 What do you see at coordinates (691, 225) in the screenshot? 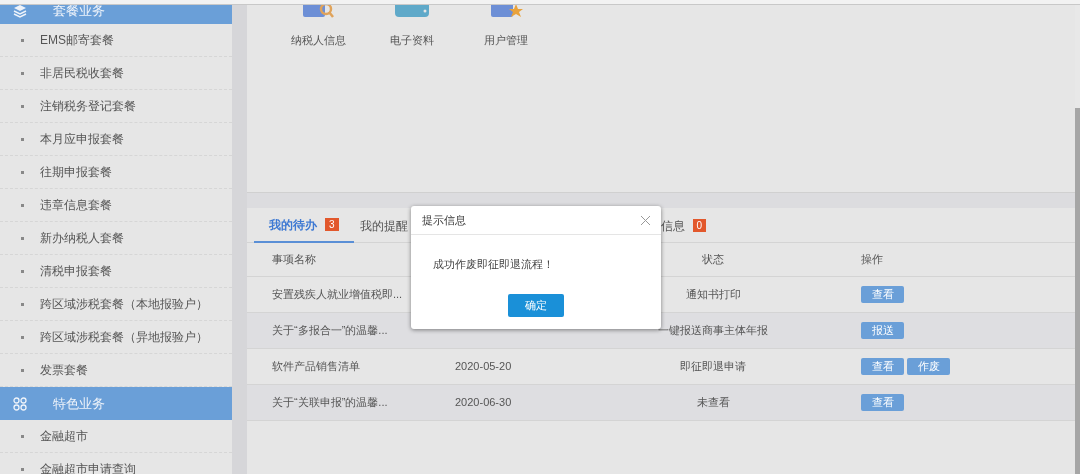
I see `tab: 信息 0` at bounding box center [691, 225].